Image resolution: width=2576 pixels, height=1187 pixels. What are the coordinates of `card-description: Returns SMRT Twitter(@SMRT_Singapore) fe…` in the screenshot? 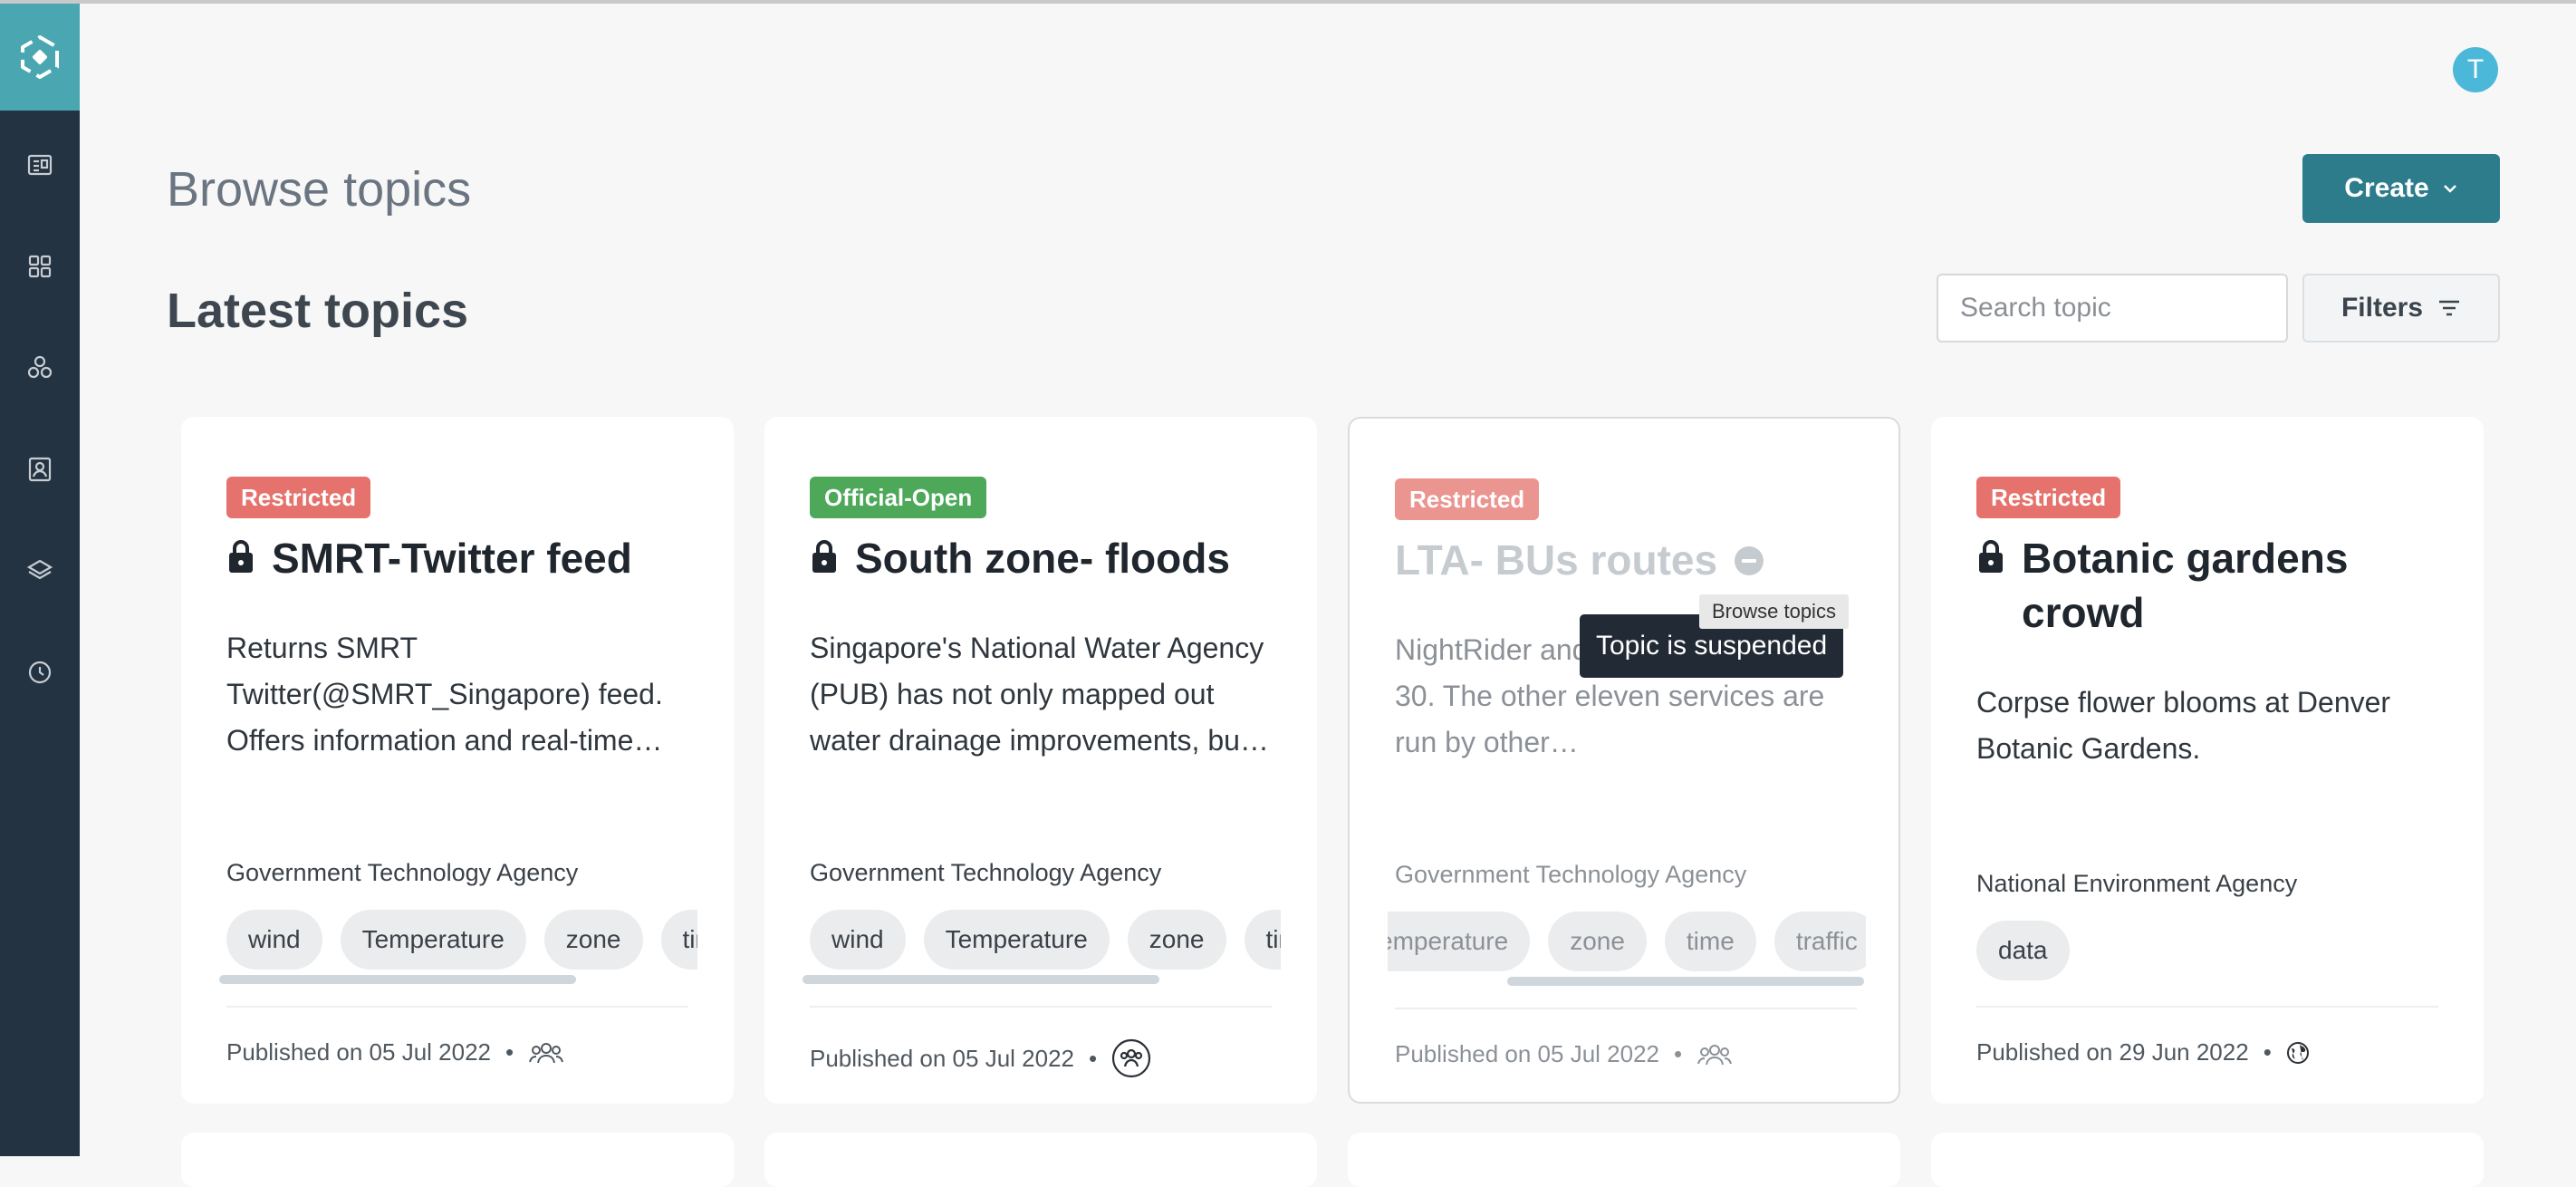 It's located at (444, 694).